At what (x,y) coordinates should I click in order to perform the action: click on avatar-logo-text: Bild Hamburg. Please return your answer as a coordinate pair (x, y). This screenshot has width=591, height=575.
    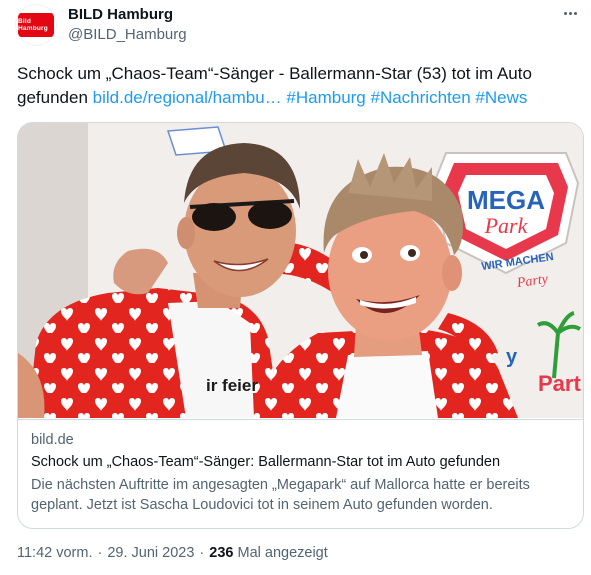
    Looking at the image, I should click on (33, 25).